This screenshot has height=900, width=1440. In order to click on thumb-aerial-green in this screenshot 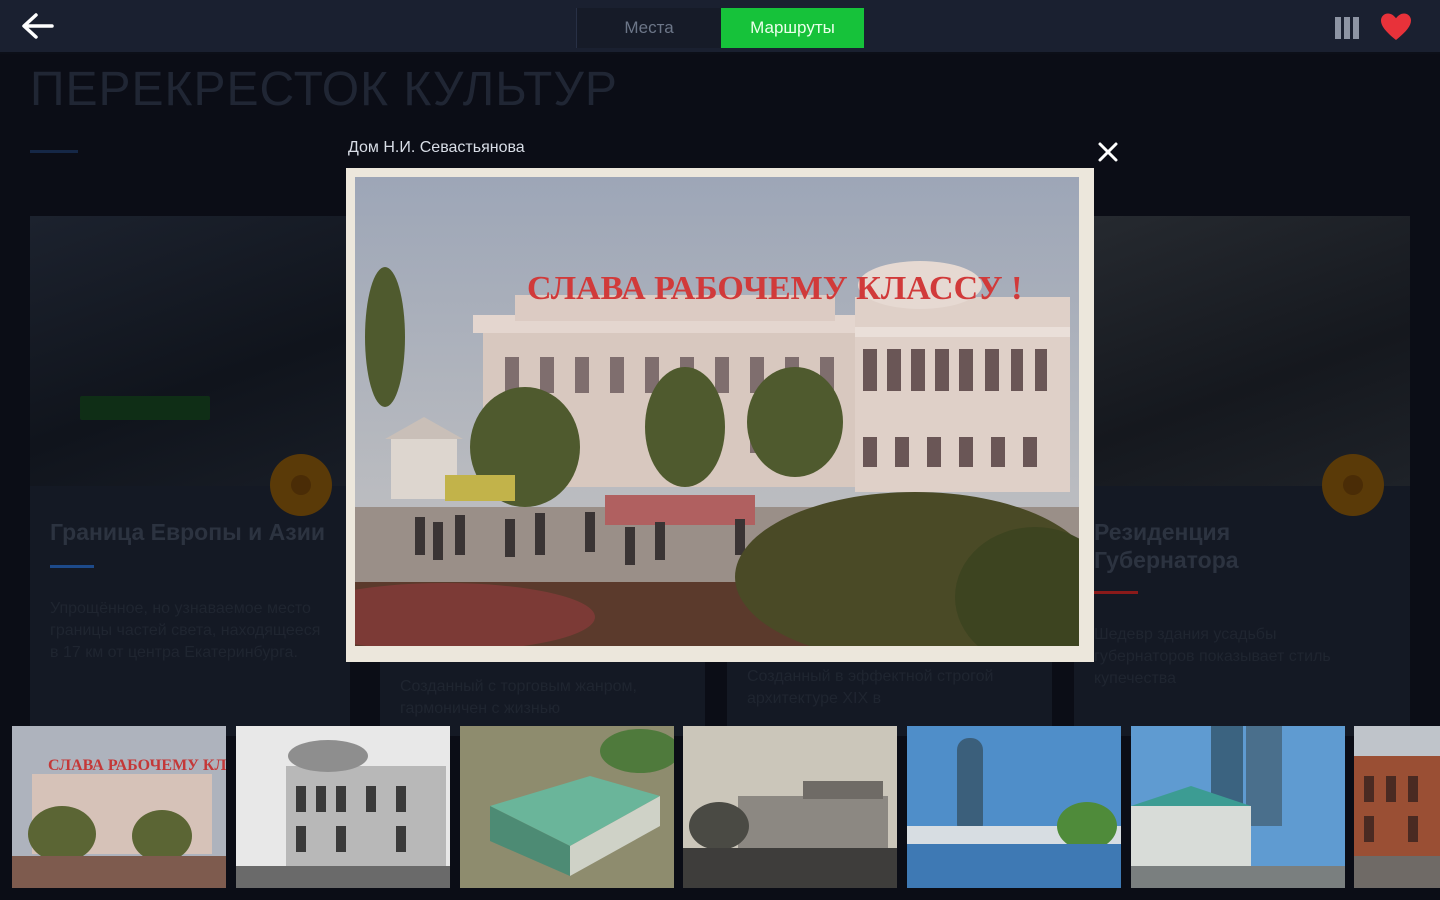, I will do `click(567, 807)`.